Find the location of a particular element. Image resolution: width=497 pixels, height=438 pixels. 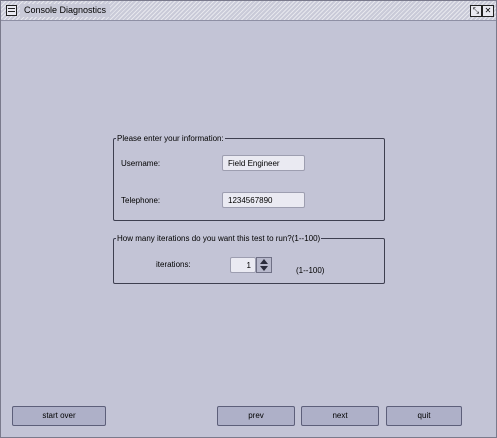

restore-icon: ⤡ is located at coordinates (476, 11).